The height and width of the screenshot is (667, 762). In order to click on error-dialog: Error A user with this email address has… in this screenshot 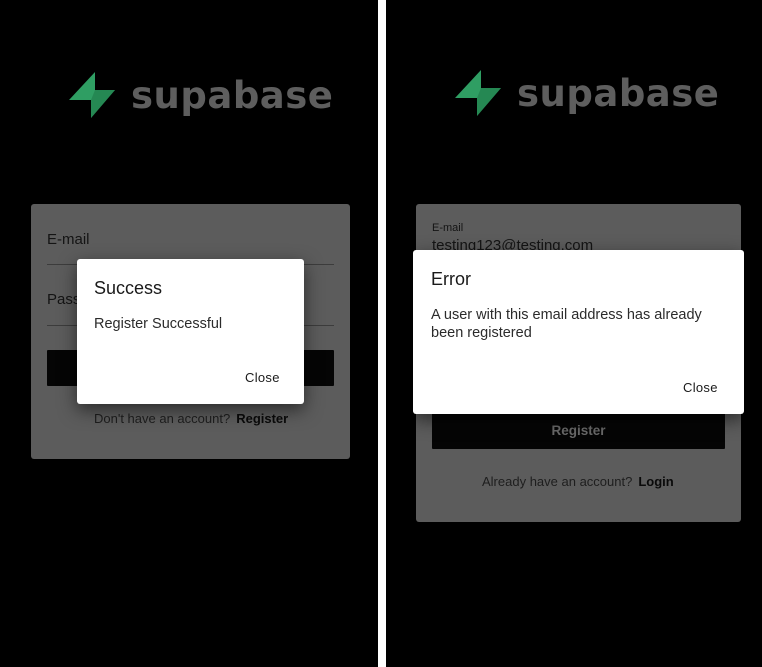, I will do `click(578, 332)`.